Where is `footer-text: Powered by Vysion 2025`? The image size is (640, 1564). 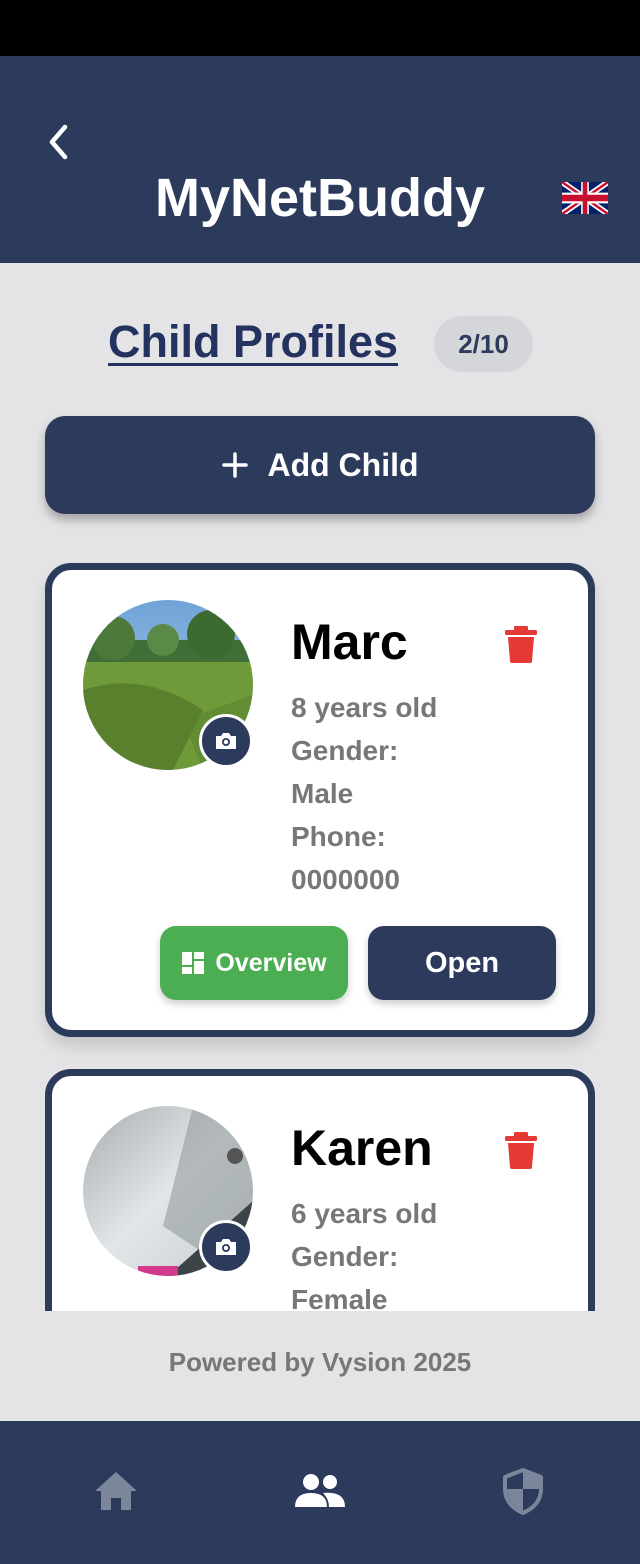 footer-text: Powered by Vysion 2025 is located at coordinates (320, 1362).